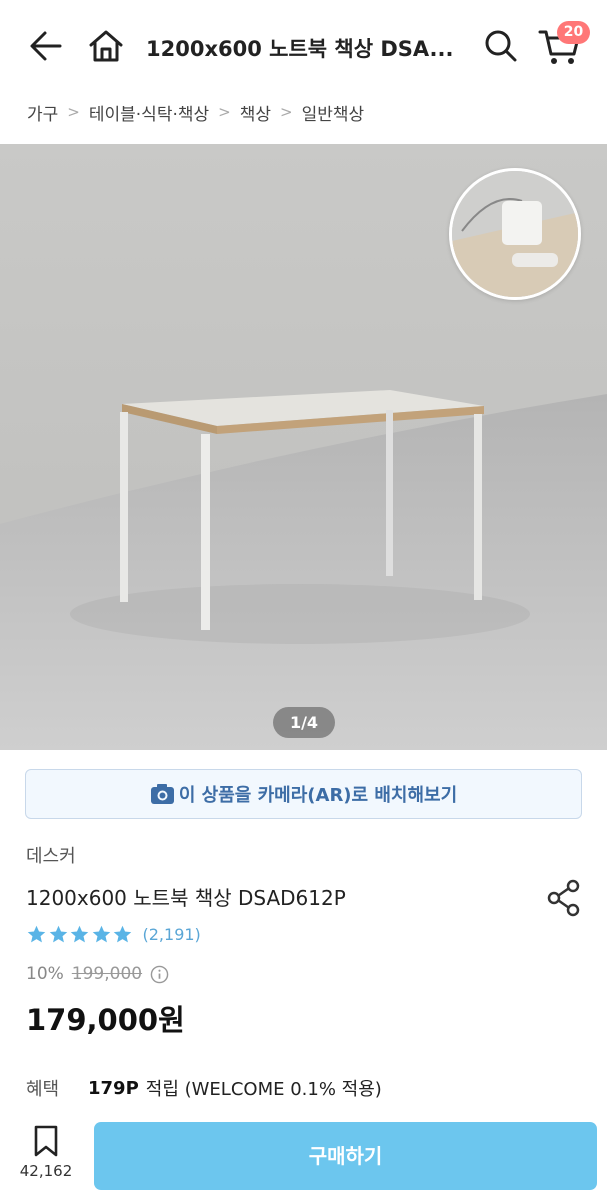 This screenshot has height=1200, width=607. Describe the element at coordinates (186, 898) in the screenshot. I see `product-name: 1200x600 노트북 책상 DSAD612P` at that location.